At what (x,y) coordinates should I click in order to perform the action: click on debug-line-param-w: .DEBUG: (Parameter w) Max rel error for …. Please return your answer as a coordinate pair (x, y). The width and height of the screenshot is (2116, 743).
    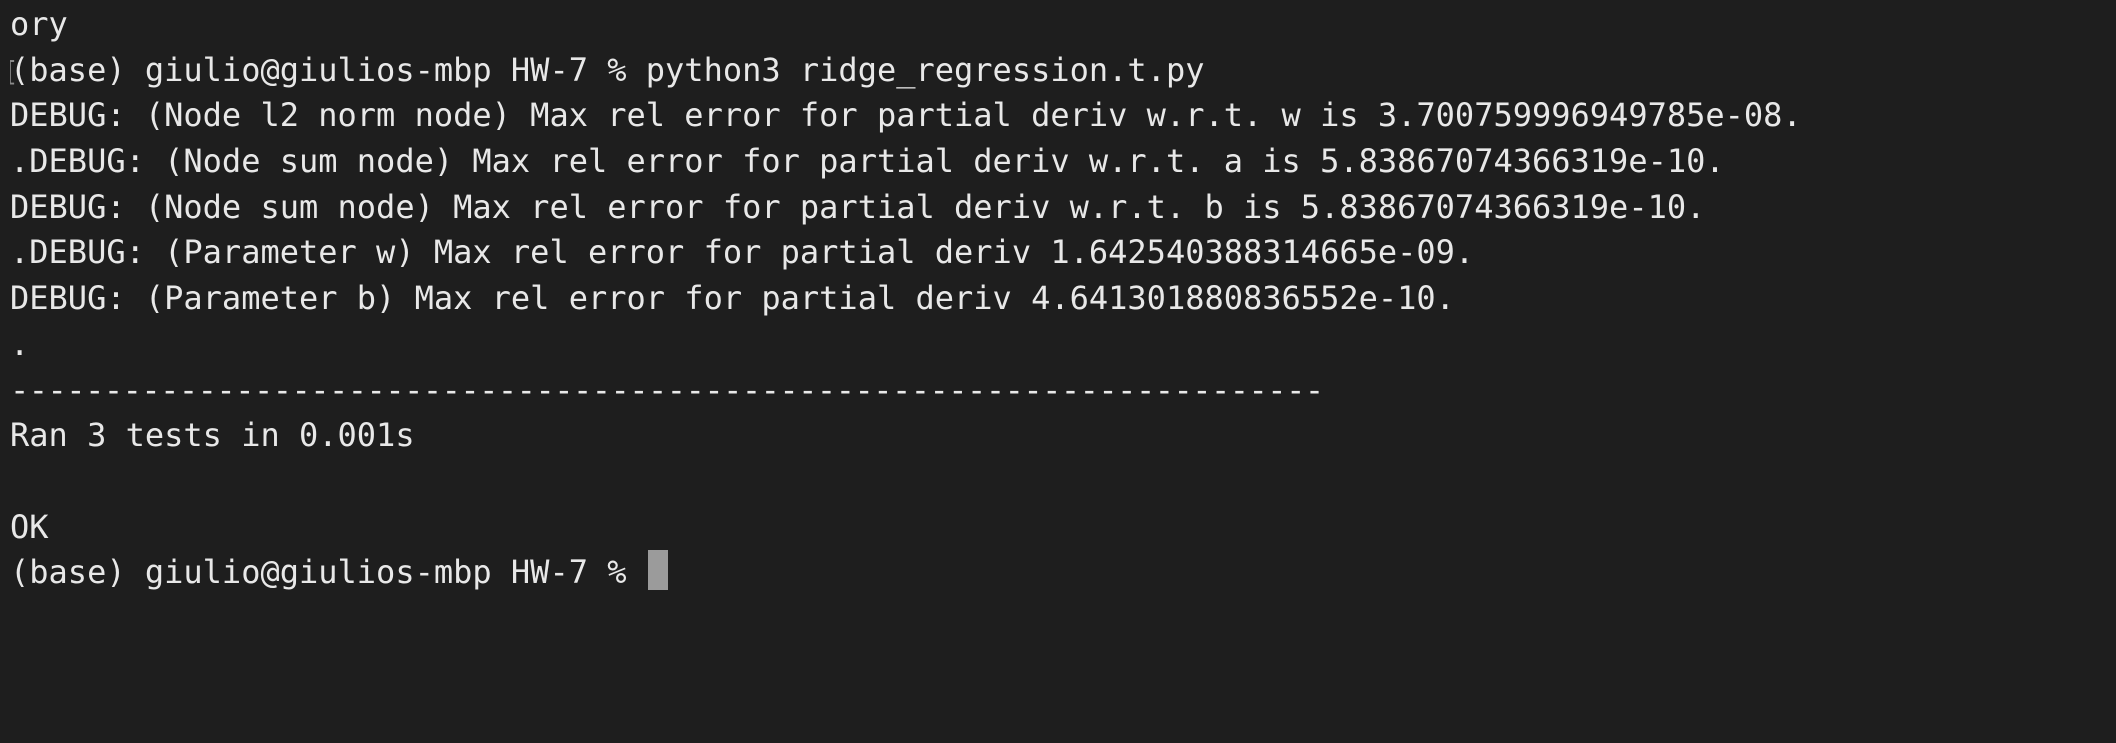
    Looking at the image, I should click on (742, 252).